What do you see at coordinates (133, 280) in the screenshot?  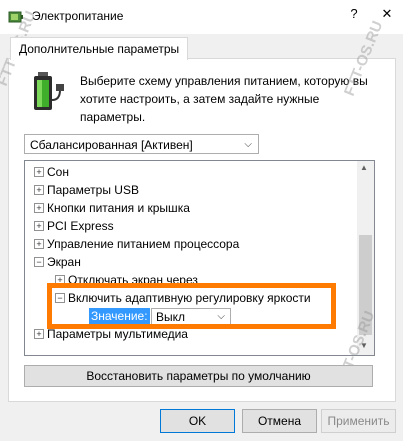 I see `tree-item-label: Отключать экран через` at bounding box center [133, 280].